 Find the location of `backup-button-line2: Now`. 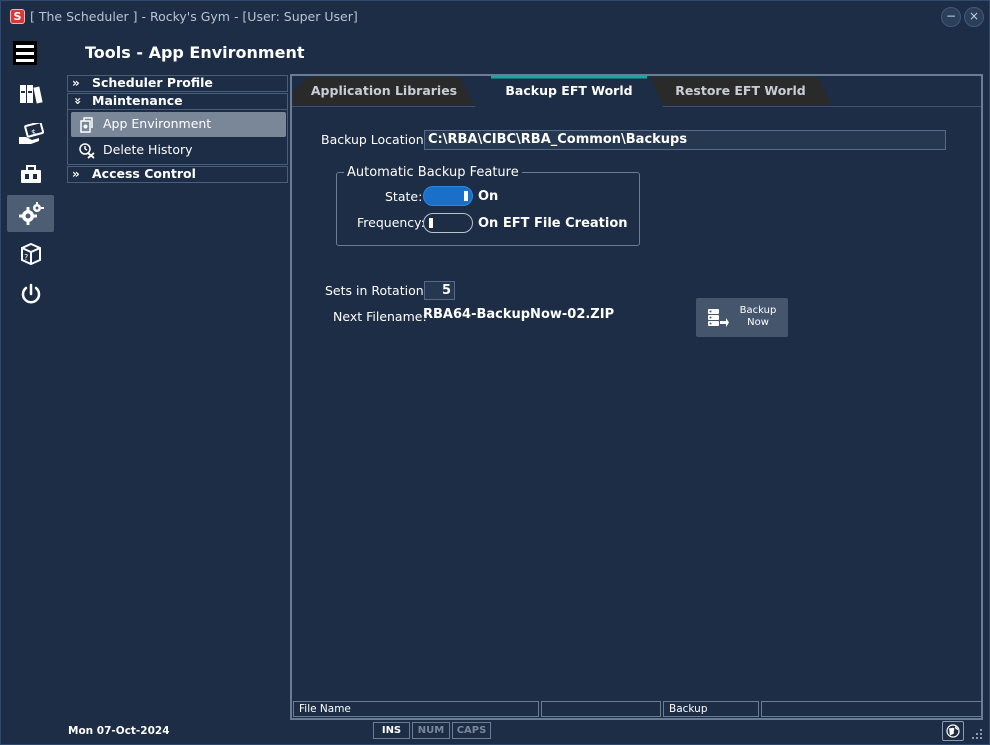

backup-button-line2: Now is located at coordinates (758, 322).